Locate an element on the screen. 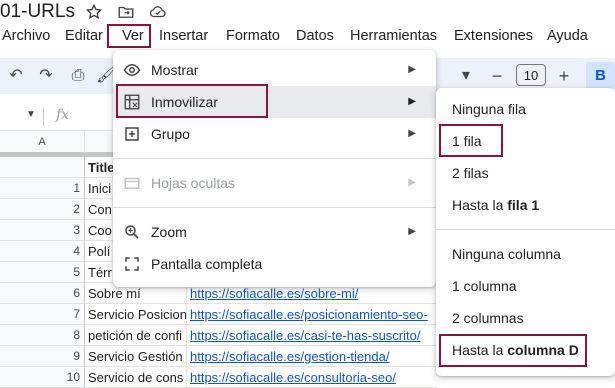  menu-item-pantalla-completa: Pantalla completa is located at coordinates (274, 264).